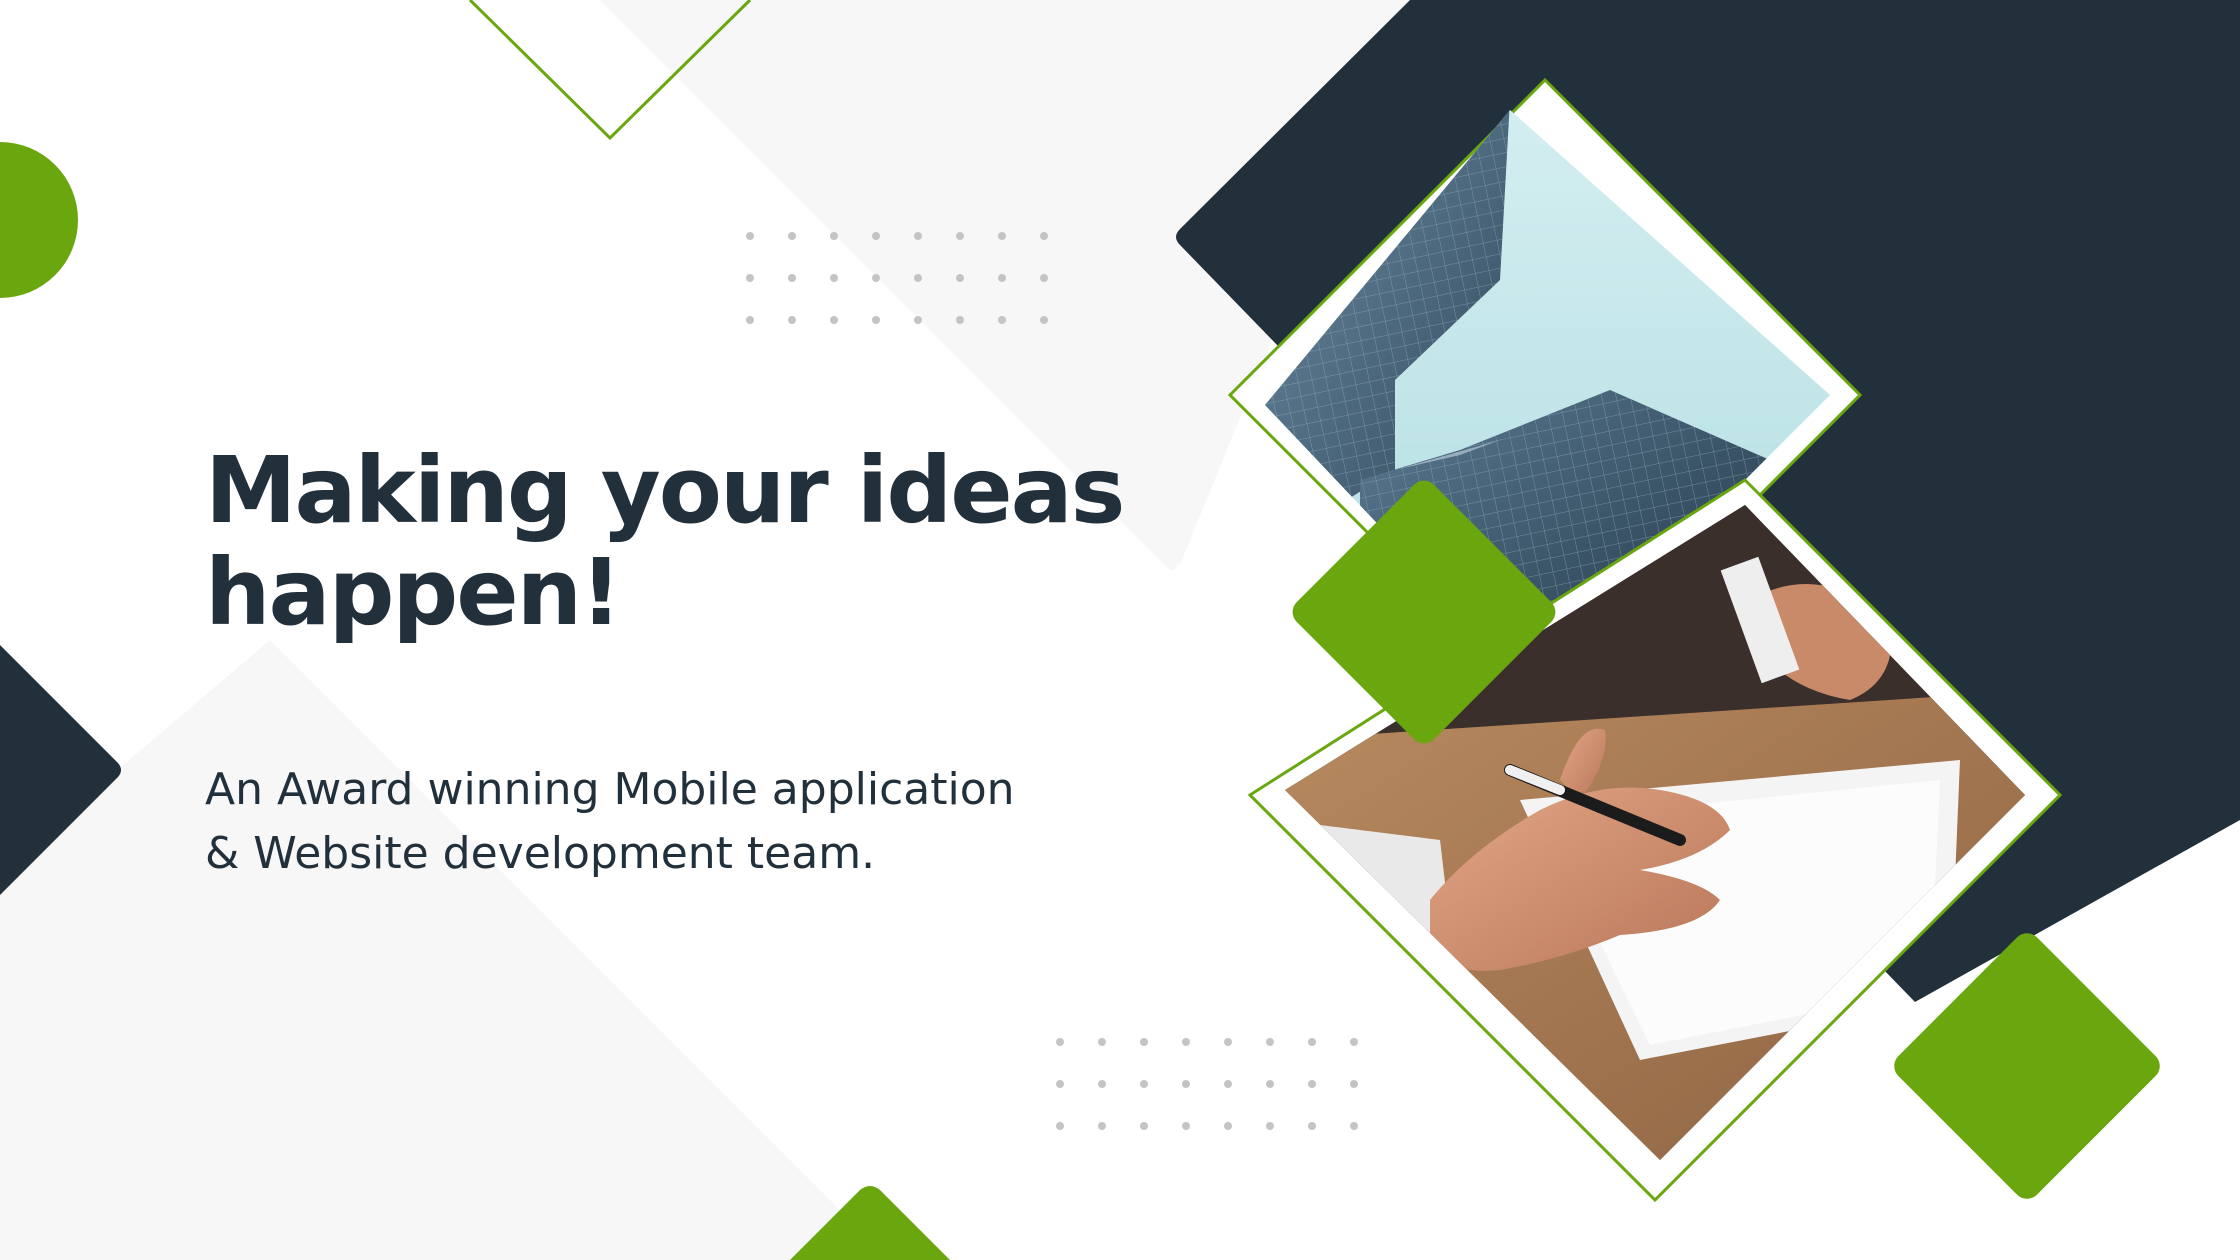 This screenshot has width=2240, height=1260. What do you see at coordinates (540, 853) in the screenshot?
I see `subheadline-line-2: & Website development team.` at bounding box center [540, 853].